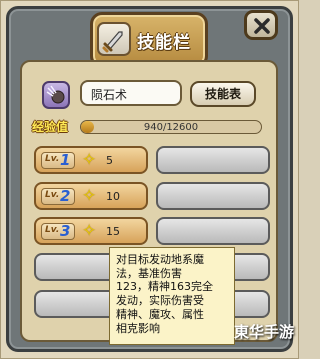 The width and height of the screenshot is (320, 359). Describe the element at coordinates (160, 301) in the screenshot. I see `tooltip-line: 发动，实际伤害受` at that location.